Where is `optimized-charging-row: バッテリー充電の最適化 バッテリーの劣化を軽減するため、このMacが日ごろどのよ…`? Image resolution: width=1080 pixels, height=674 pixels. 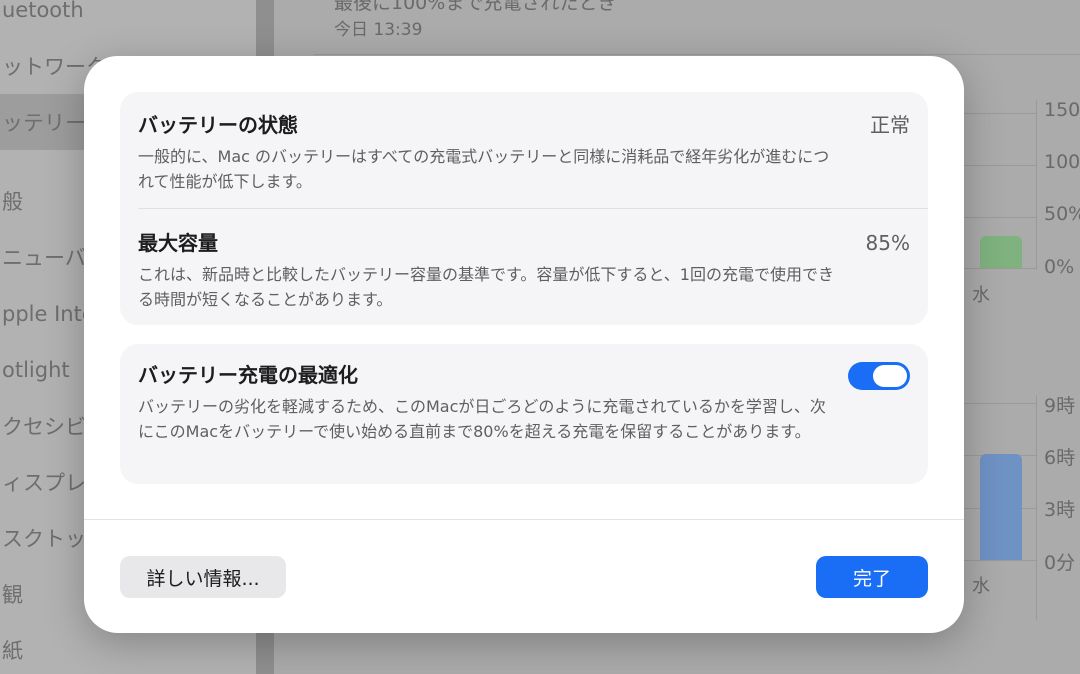
optimized-charging-row: バッテリー充電の最適化 バッテリーの劣化を軽減するため、このMacが日ごろどのよ… is located at coordinates (524, 403).